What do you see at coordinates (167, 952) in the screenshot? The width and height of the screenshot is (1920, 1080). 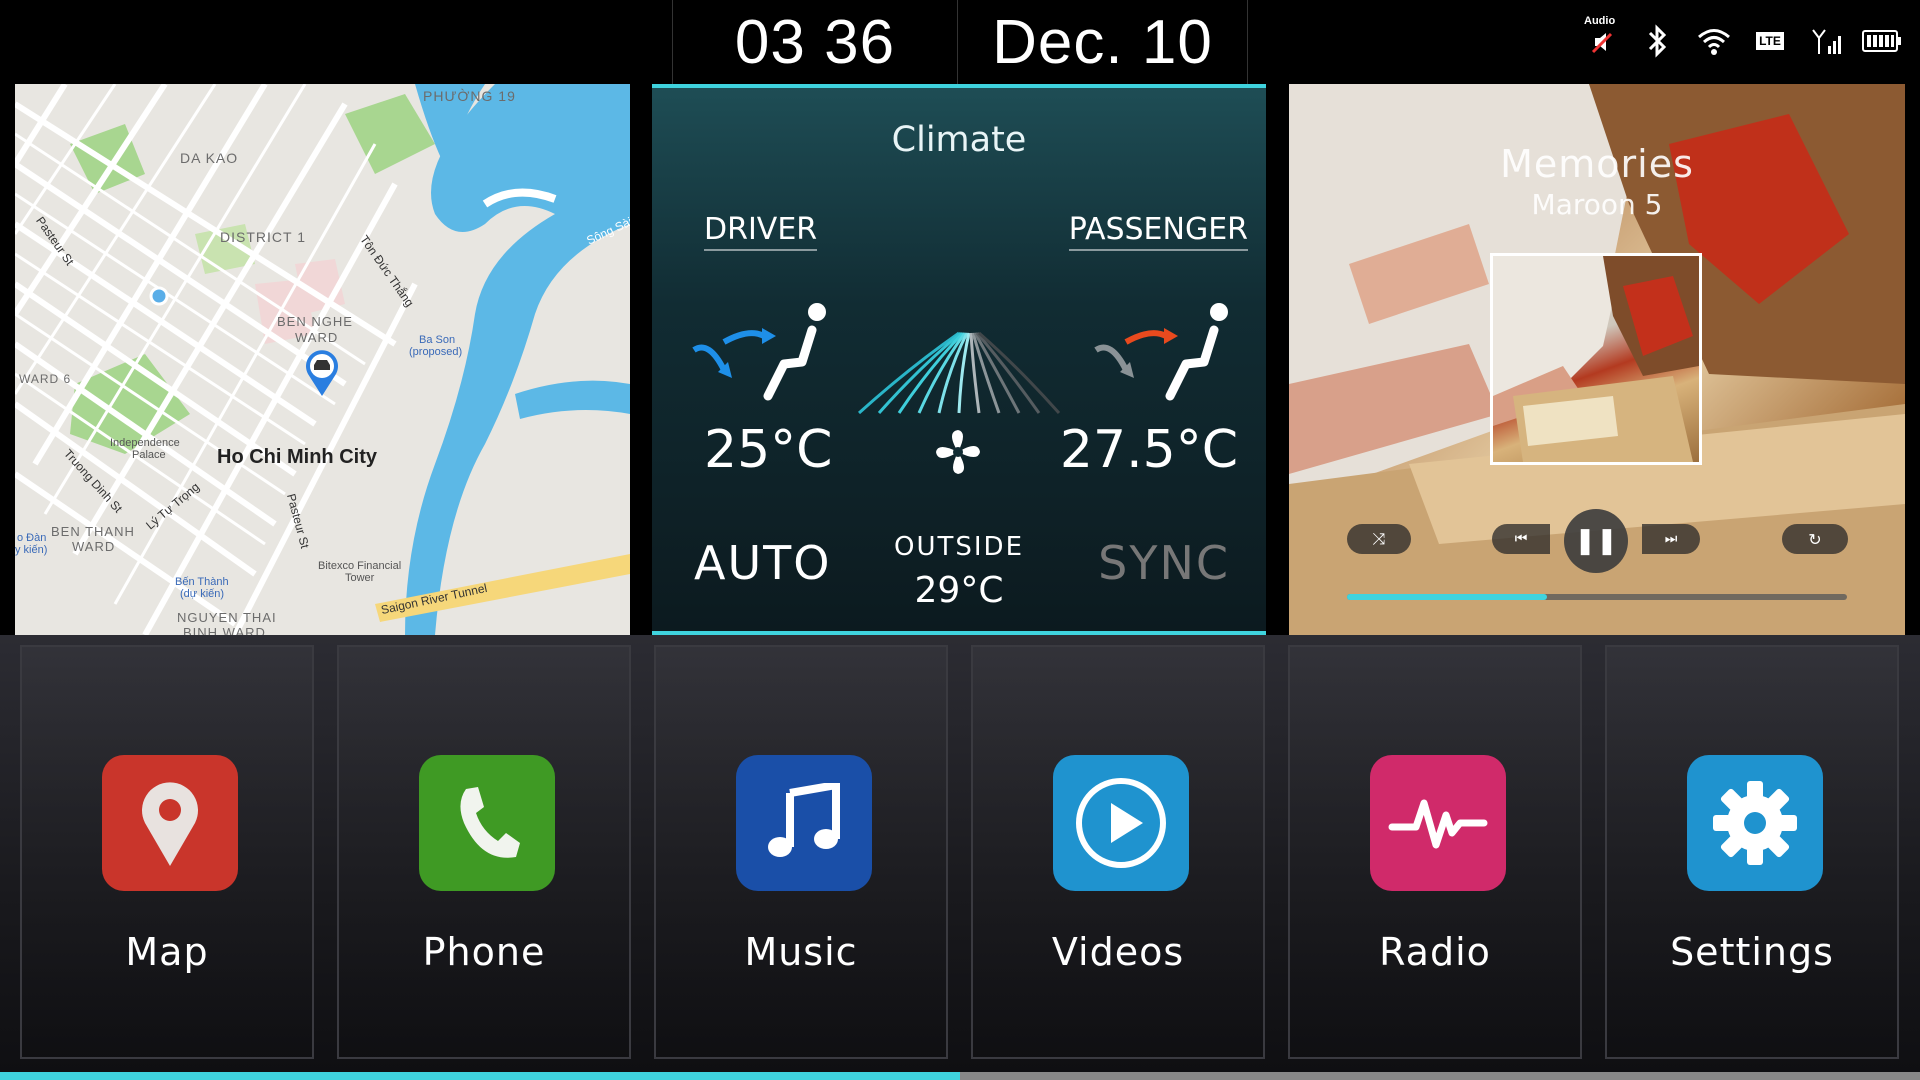 I see `app-label-map: Map` at bounding box center [167, 952].